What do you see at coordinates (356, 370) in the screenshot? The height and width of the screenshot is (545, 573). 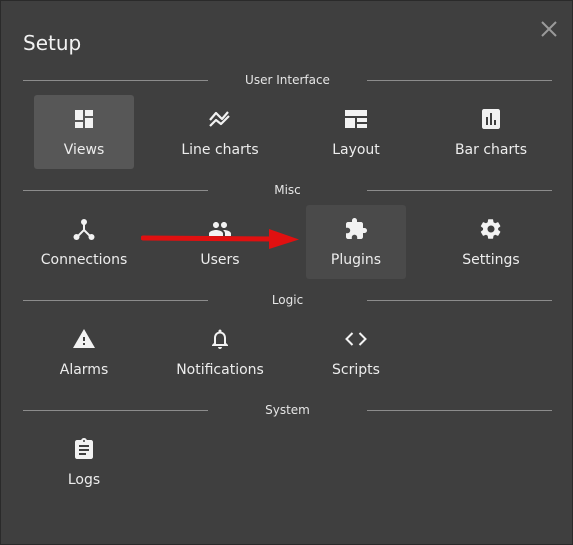 I see `tile-label: Scripts` at bounding box center [356, 370].